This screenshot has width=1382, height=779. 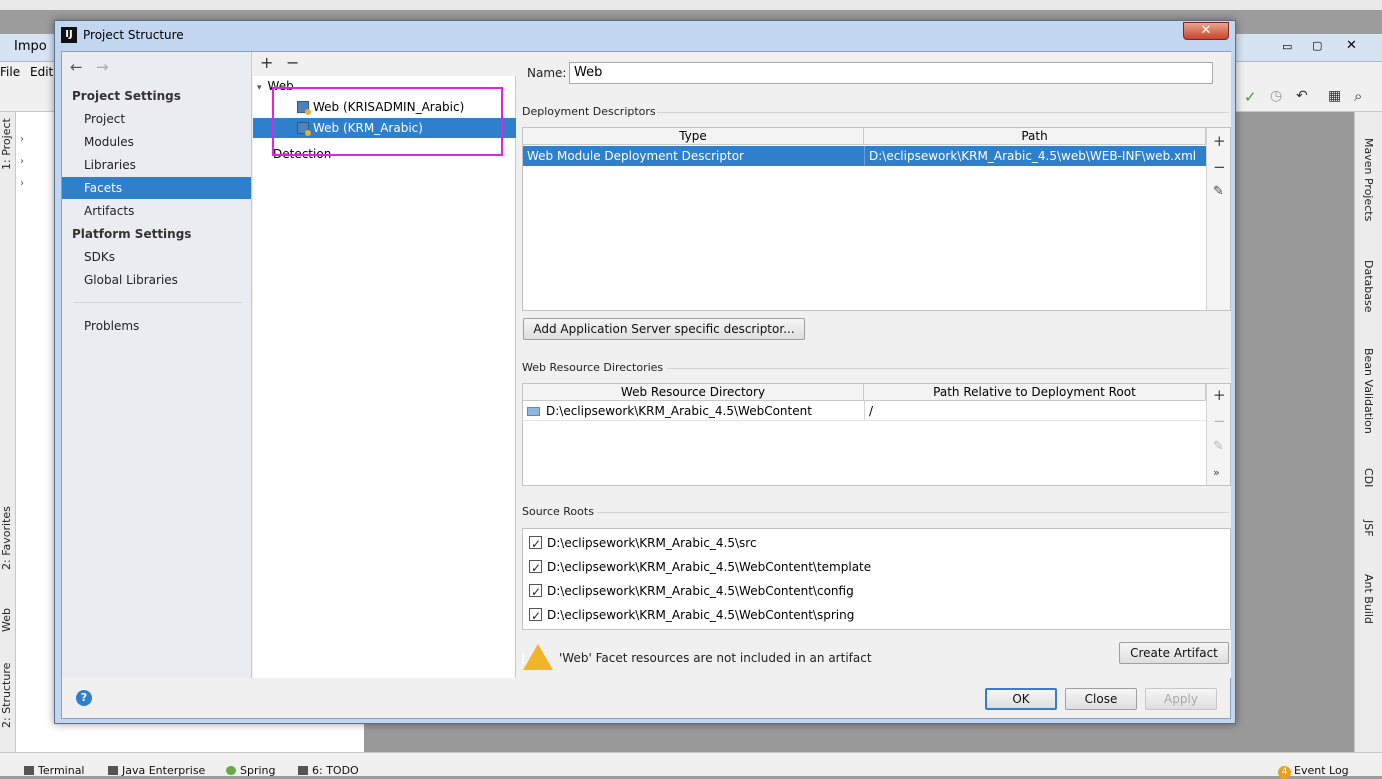 I want to click on tab-jsf: JSF, so click(x=1368, y=528).